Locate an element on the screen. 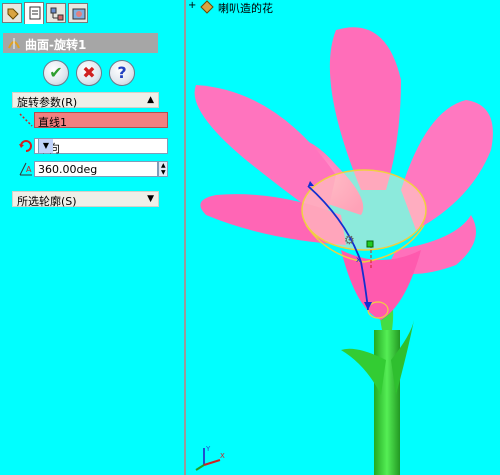  manager-tab-bar is located at coordinates (92, 14).